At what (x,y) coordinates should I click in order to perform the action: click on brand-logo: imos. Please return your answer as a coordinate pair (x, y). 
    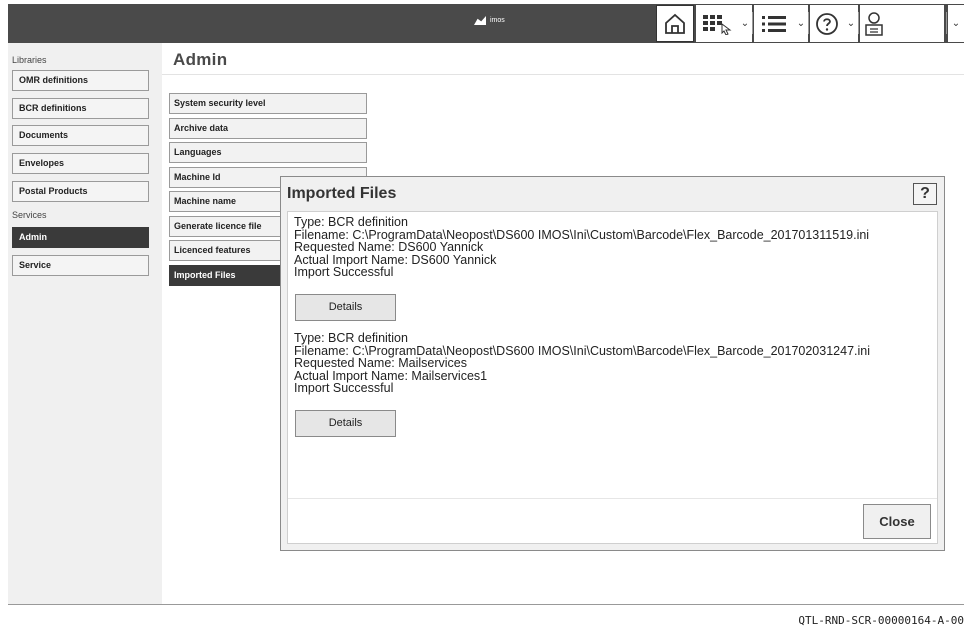
    Looking at the image, I should click on (489, 20).